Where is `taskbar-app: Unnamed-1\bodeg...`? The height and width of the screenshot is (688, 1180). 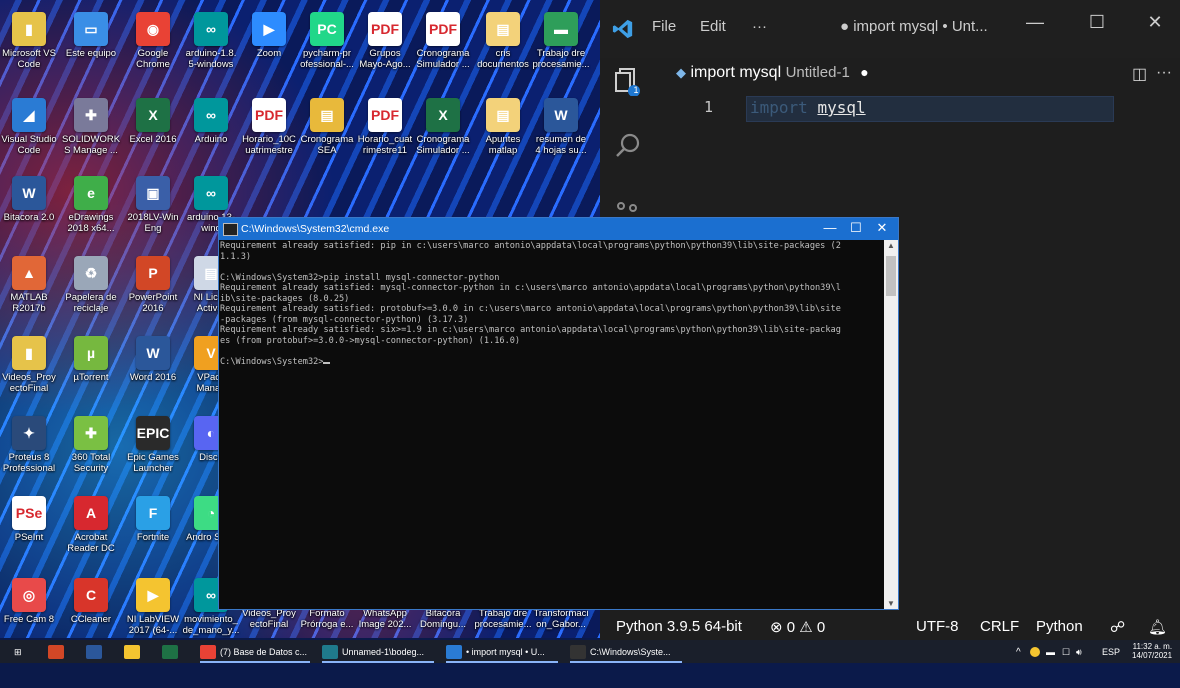
taskbar-app: Unnamed-1\bodeg... is located at coordinates (378, 653).